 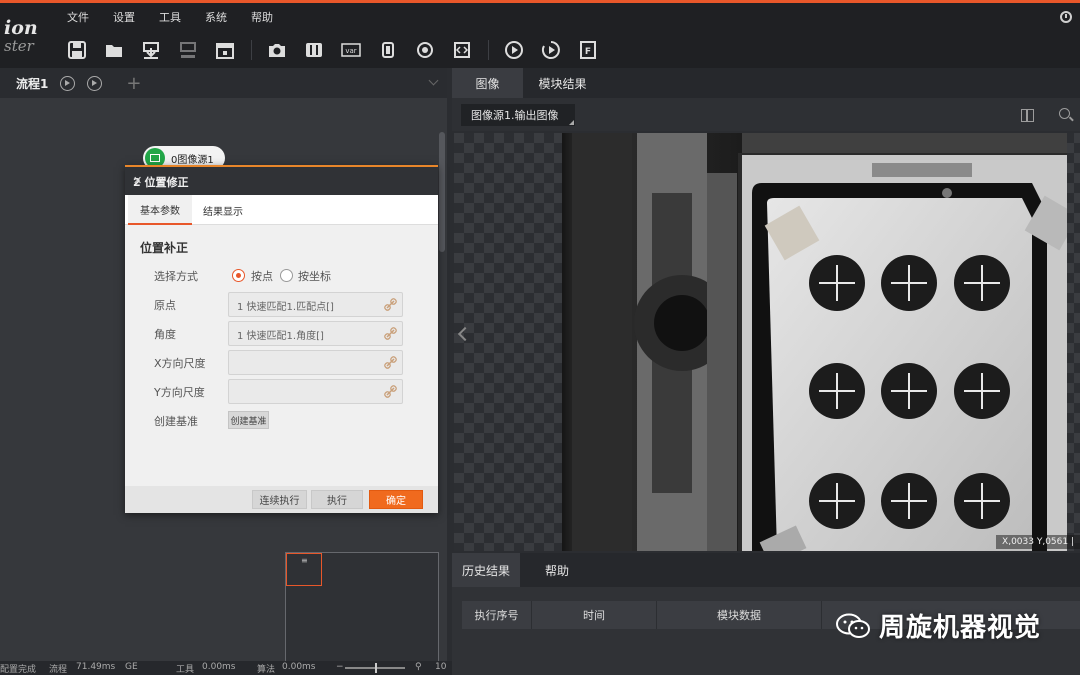 What do you see at coordinates (441, 667) in the screenshot?
I see `zoom-value: 10` at bounding box center [441, 667].